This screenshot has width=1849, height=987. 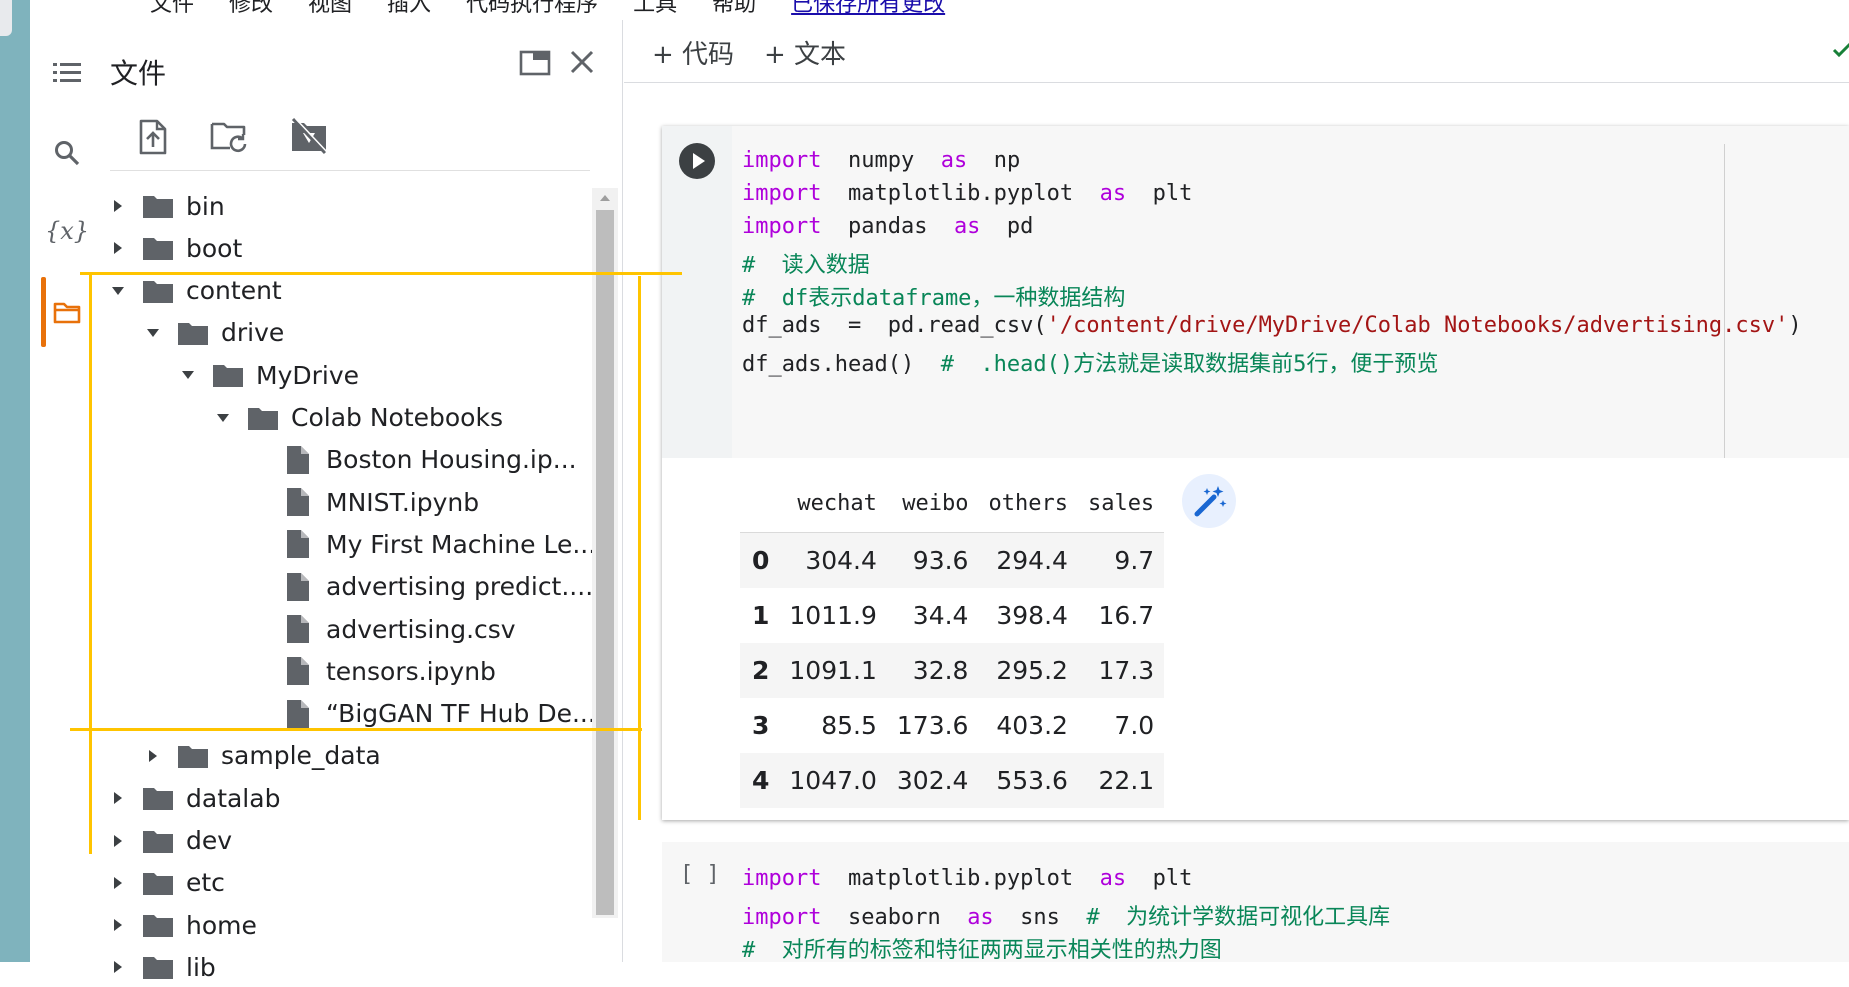 I want to click on tree-file-row: tensors.ipynb, so click(x=372, y=671).